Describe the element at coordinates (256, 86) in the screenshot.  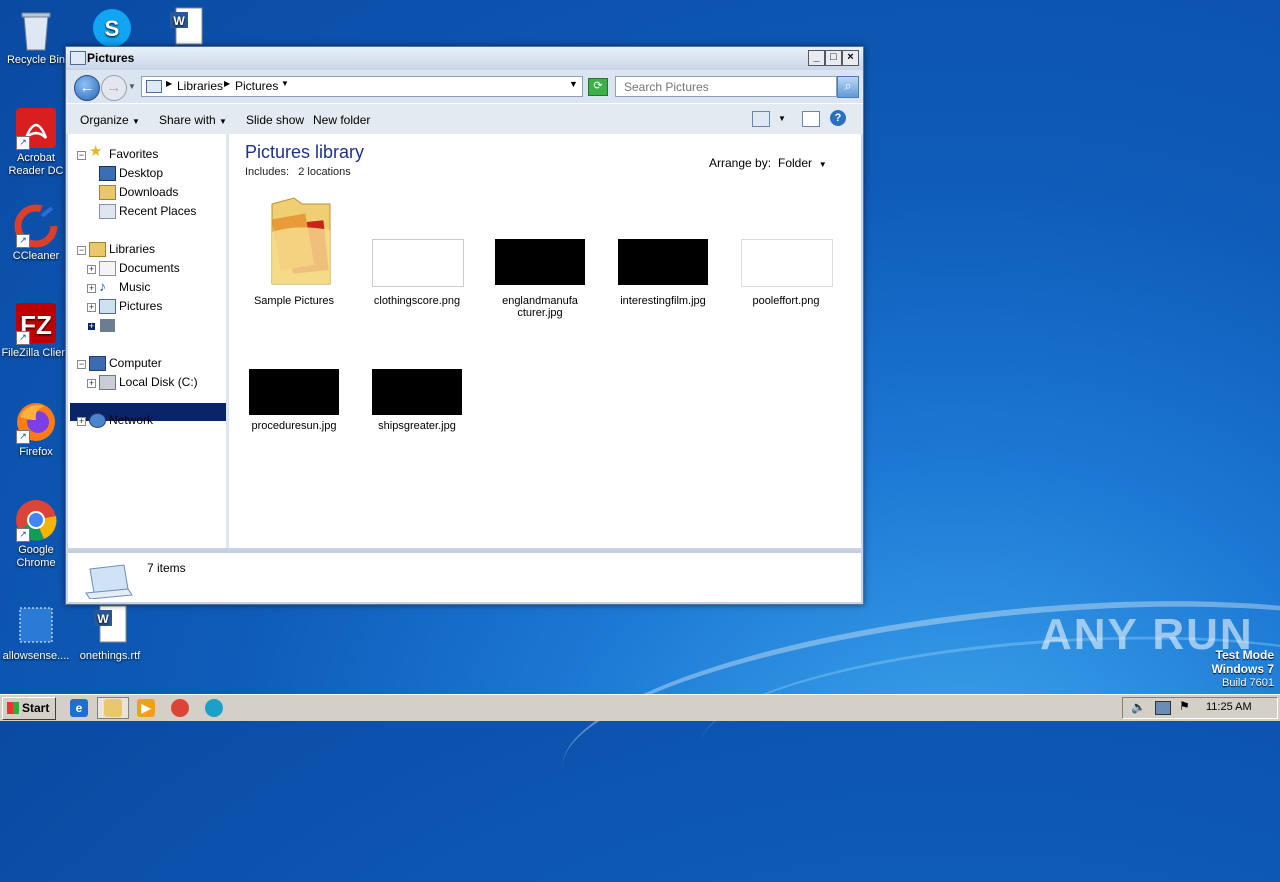
I see `breadcrumb-pictures: Pictures` at that location.